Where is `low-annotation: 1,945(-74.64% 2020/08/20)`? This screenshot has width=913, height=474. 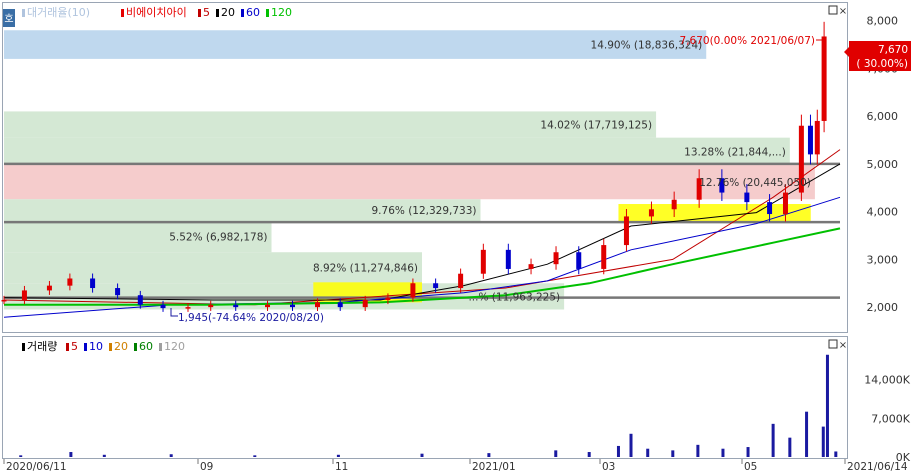 low-annotation: 1,945(-74.64% 2020/08/20) is located at coordinates (251, 318).